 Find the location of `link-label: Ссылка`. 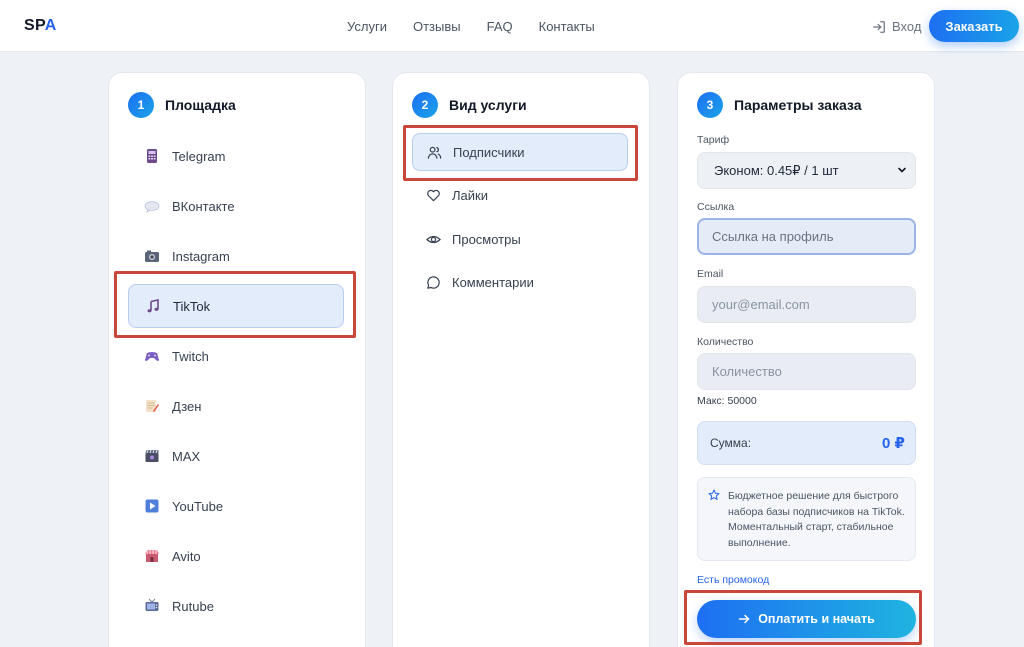

link-label: Ссылка is located at coordinates (716, 207).